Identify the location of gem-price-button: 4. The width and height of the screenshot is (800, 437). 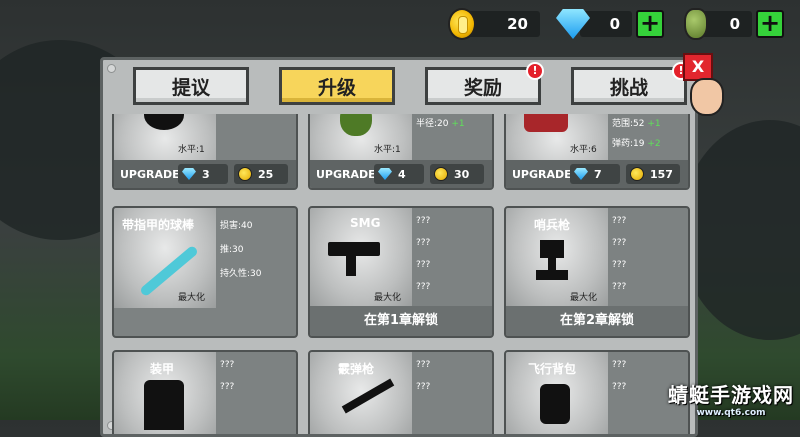
(399, 174).